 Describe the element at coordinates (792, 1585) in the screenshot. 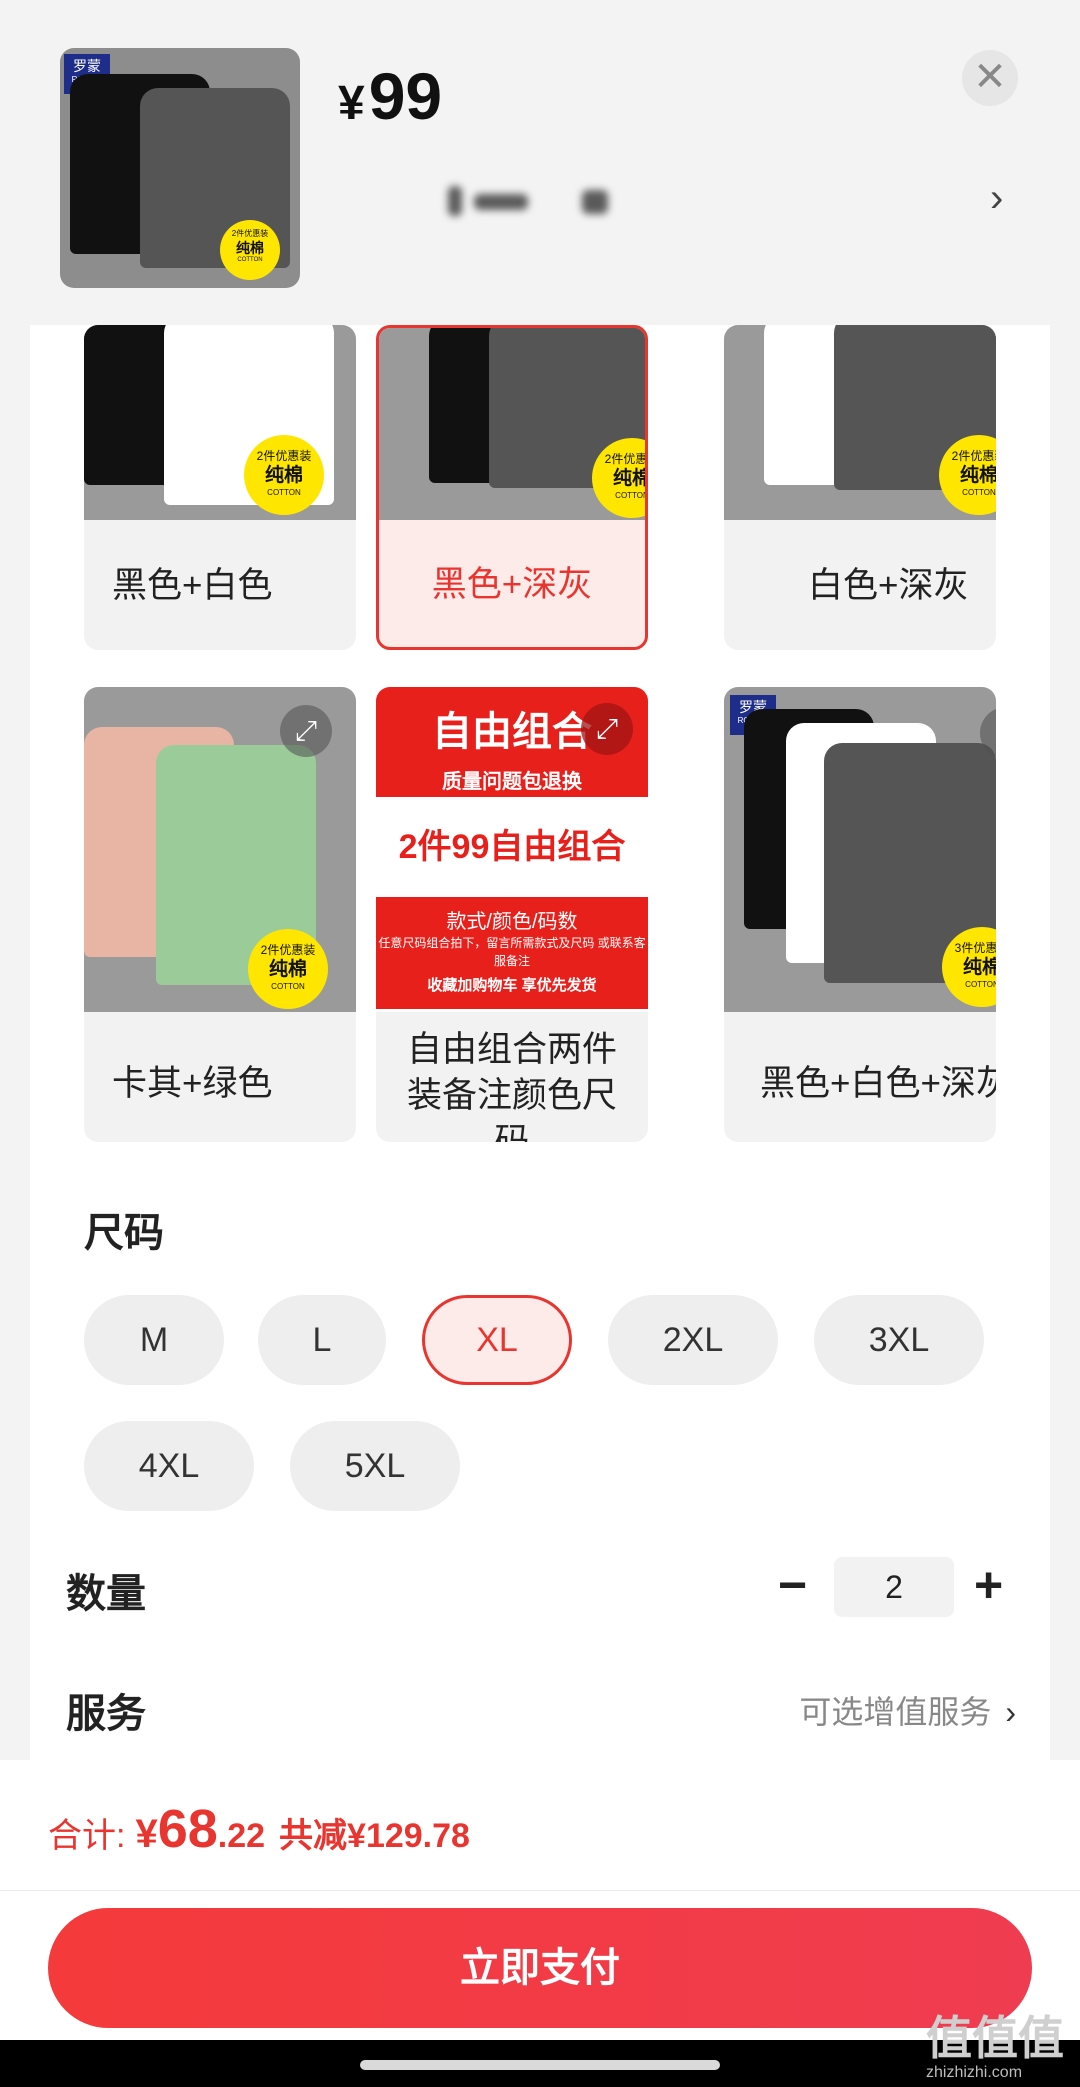

I see `quantity-minus-button: −` at that location.